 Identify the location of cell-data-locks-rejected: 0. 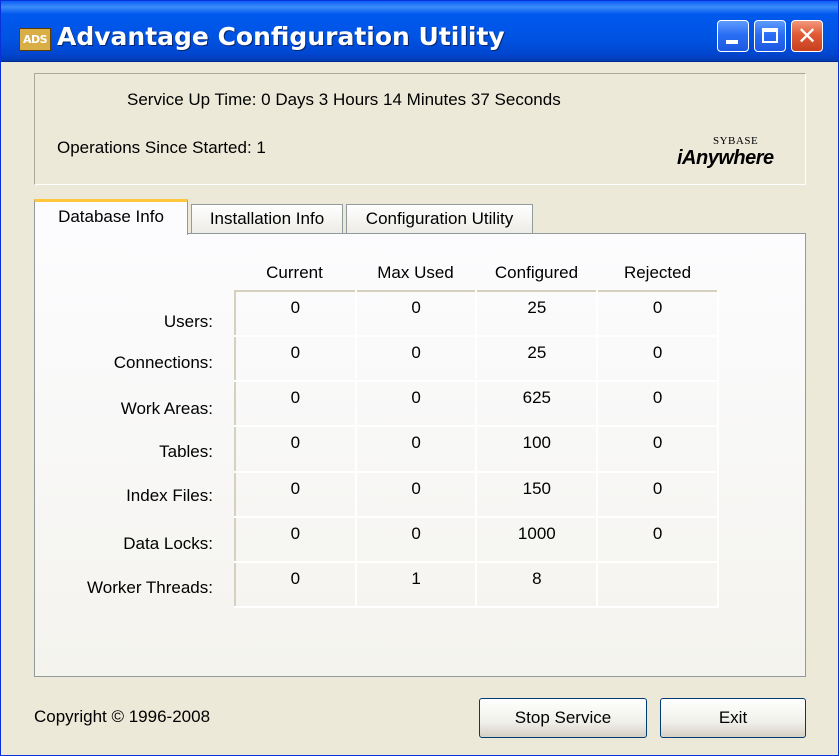
(657, 539).